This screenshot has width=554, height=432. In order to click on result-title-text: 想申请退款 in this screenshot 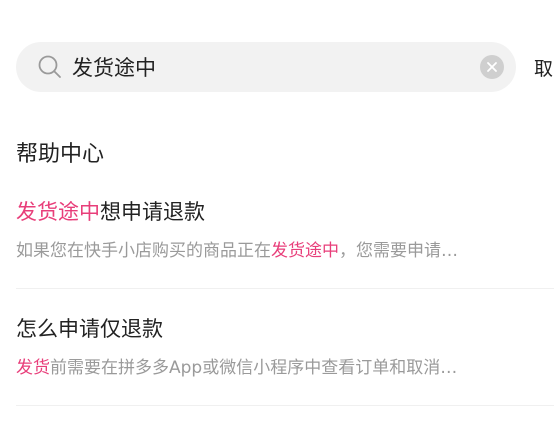, I will do `click(152, 212)`.